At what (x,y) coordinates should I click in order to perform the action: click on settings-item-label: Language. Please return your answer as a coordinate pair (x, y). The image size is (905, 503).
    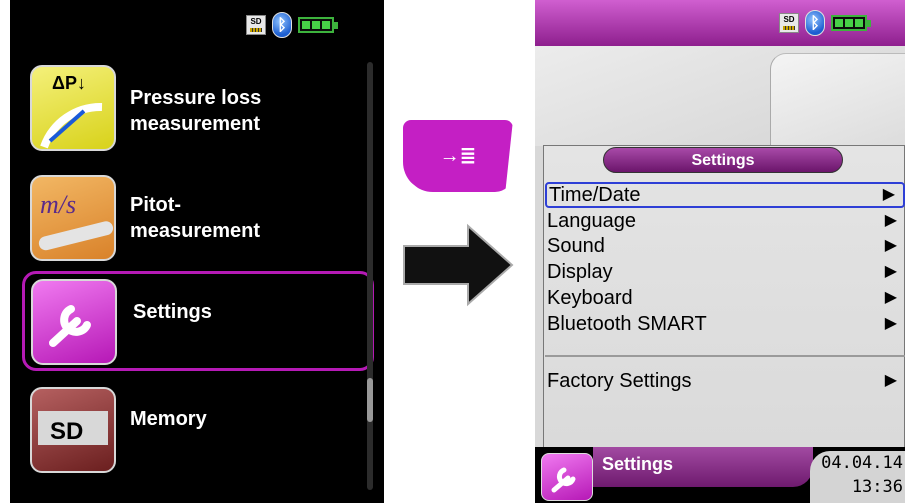
    Looking at the image, I should click on (591, 221).